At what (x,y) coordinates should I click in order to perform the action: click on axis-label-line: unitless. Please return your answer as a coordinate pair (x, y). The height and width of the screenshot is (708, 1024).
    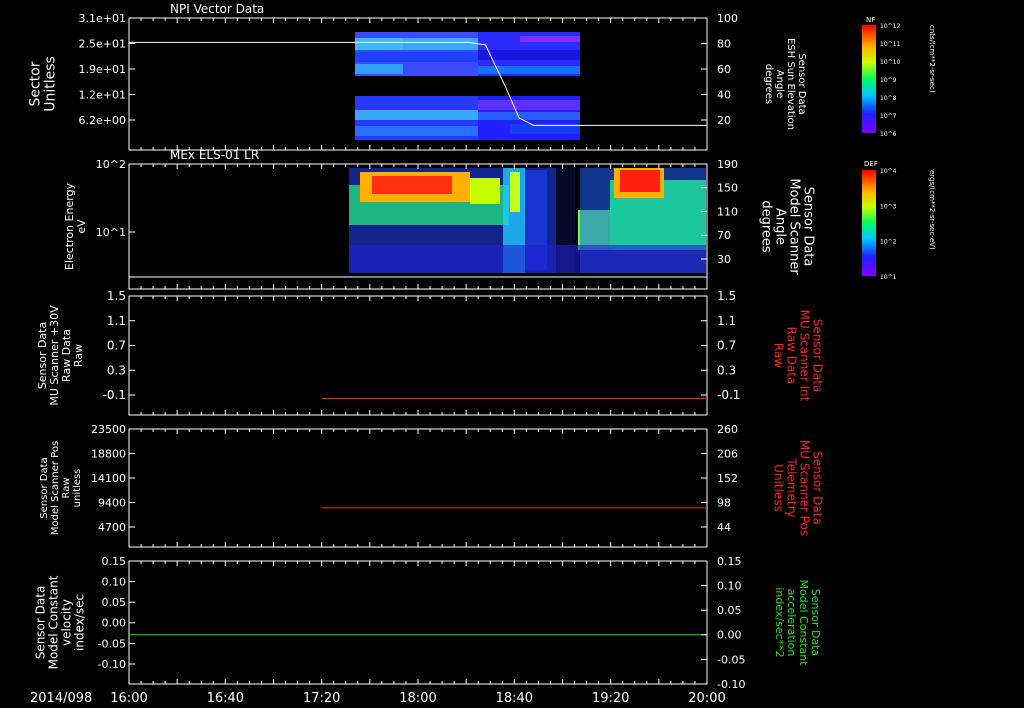
    Looking at the image, I should click on (77, 488).